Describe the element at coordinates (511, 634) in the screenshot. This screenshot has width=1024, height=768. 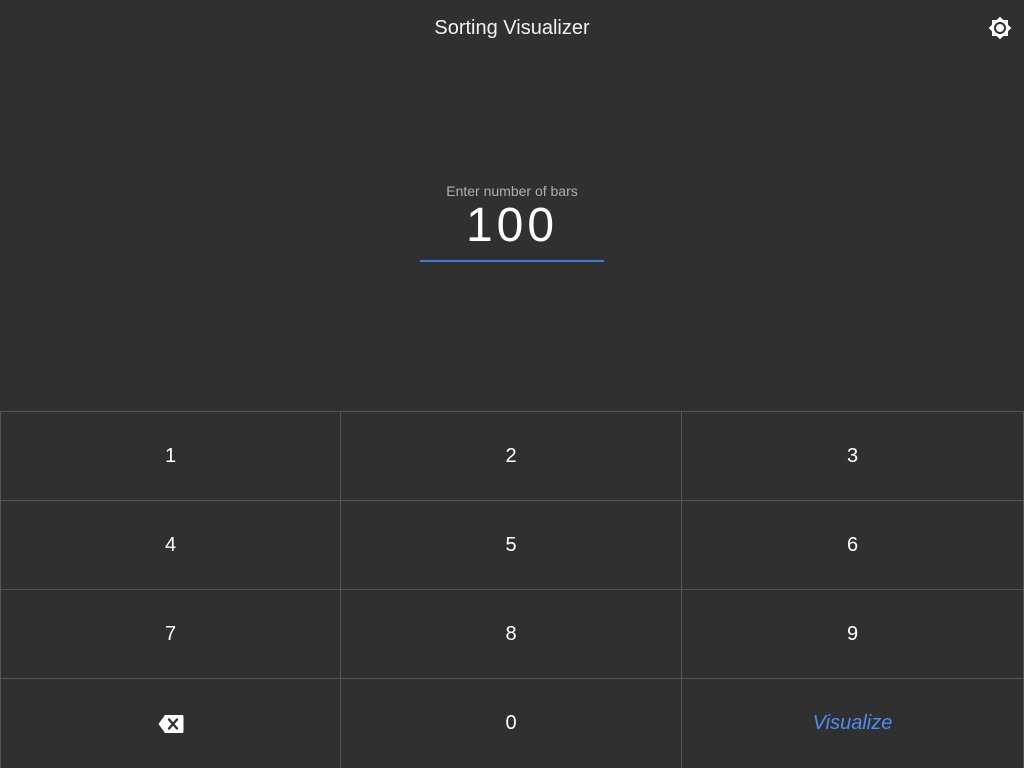
I see `key-8: 8` at that location.